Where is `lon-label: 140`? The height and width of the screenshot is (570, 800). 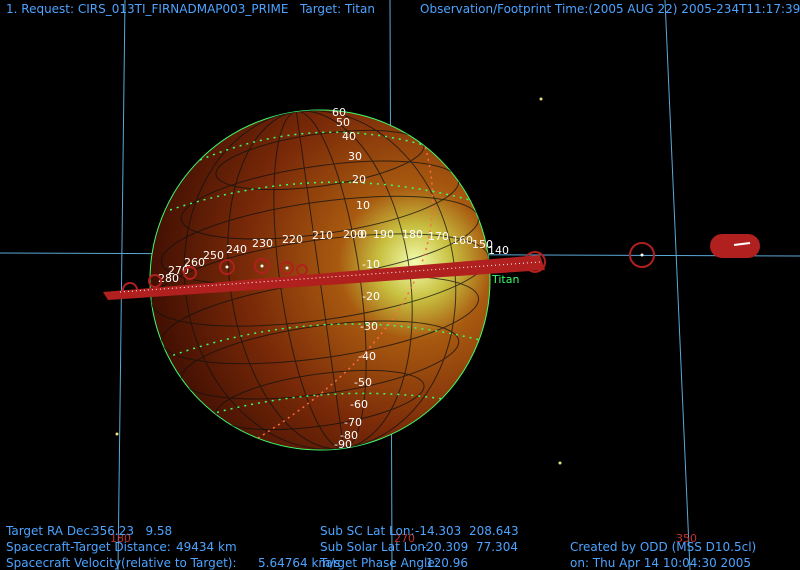 lon-label: 140 is located at coordinates (498, 250).